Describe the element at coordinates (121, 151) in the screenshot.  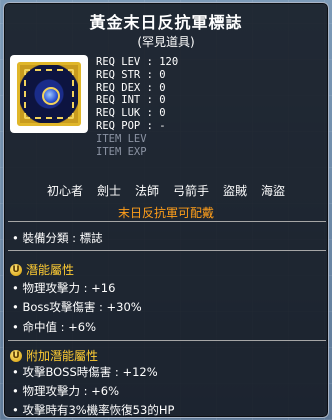
I see `item-exp: ITEM EXP` at that location.